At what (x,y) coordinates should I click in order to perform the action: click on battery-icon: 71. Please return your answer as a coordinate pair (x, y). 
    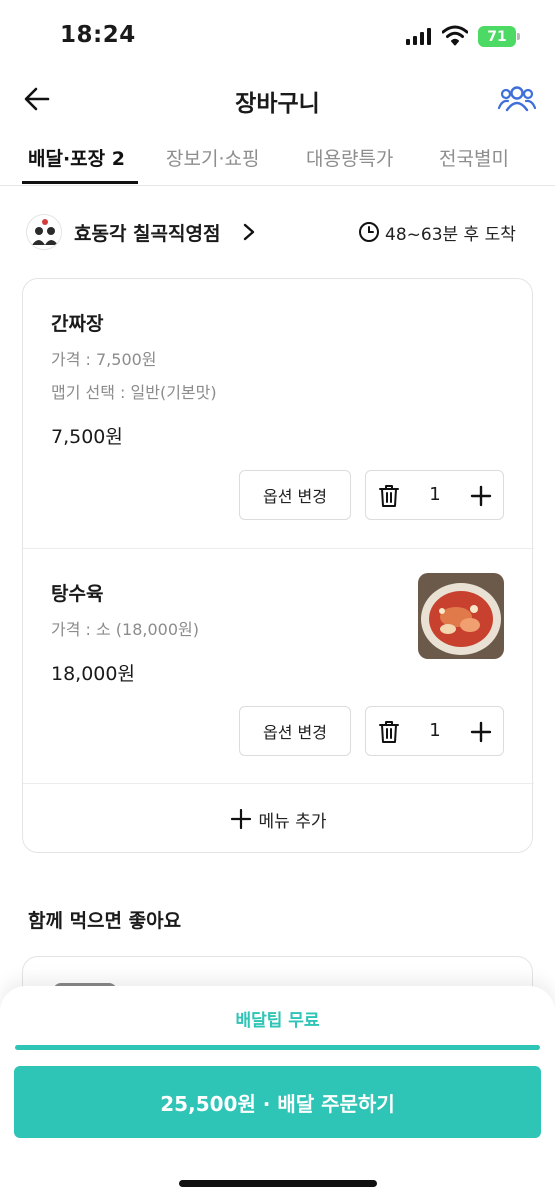
    Looking at the image, I should click on (499, 36).